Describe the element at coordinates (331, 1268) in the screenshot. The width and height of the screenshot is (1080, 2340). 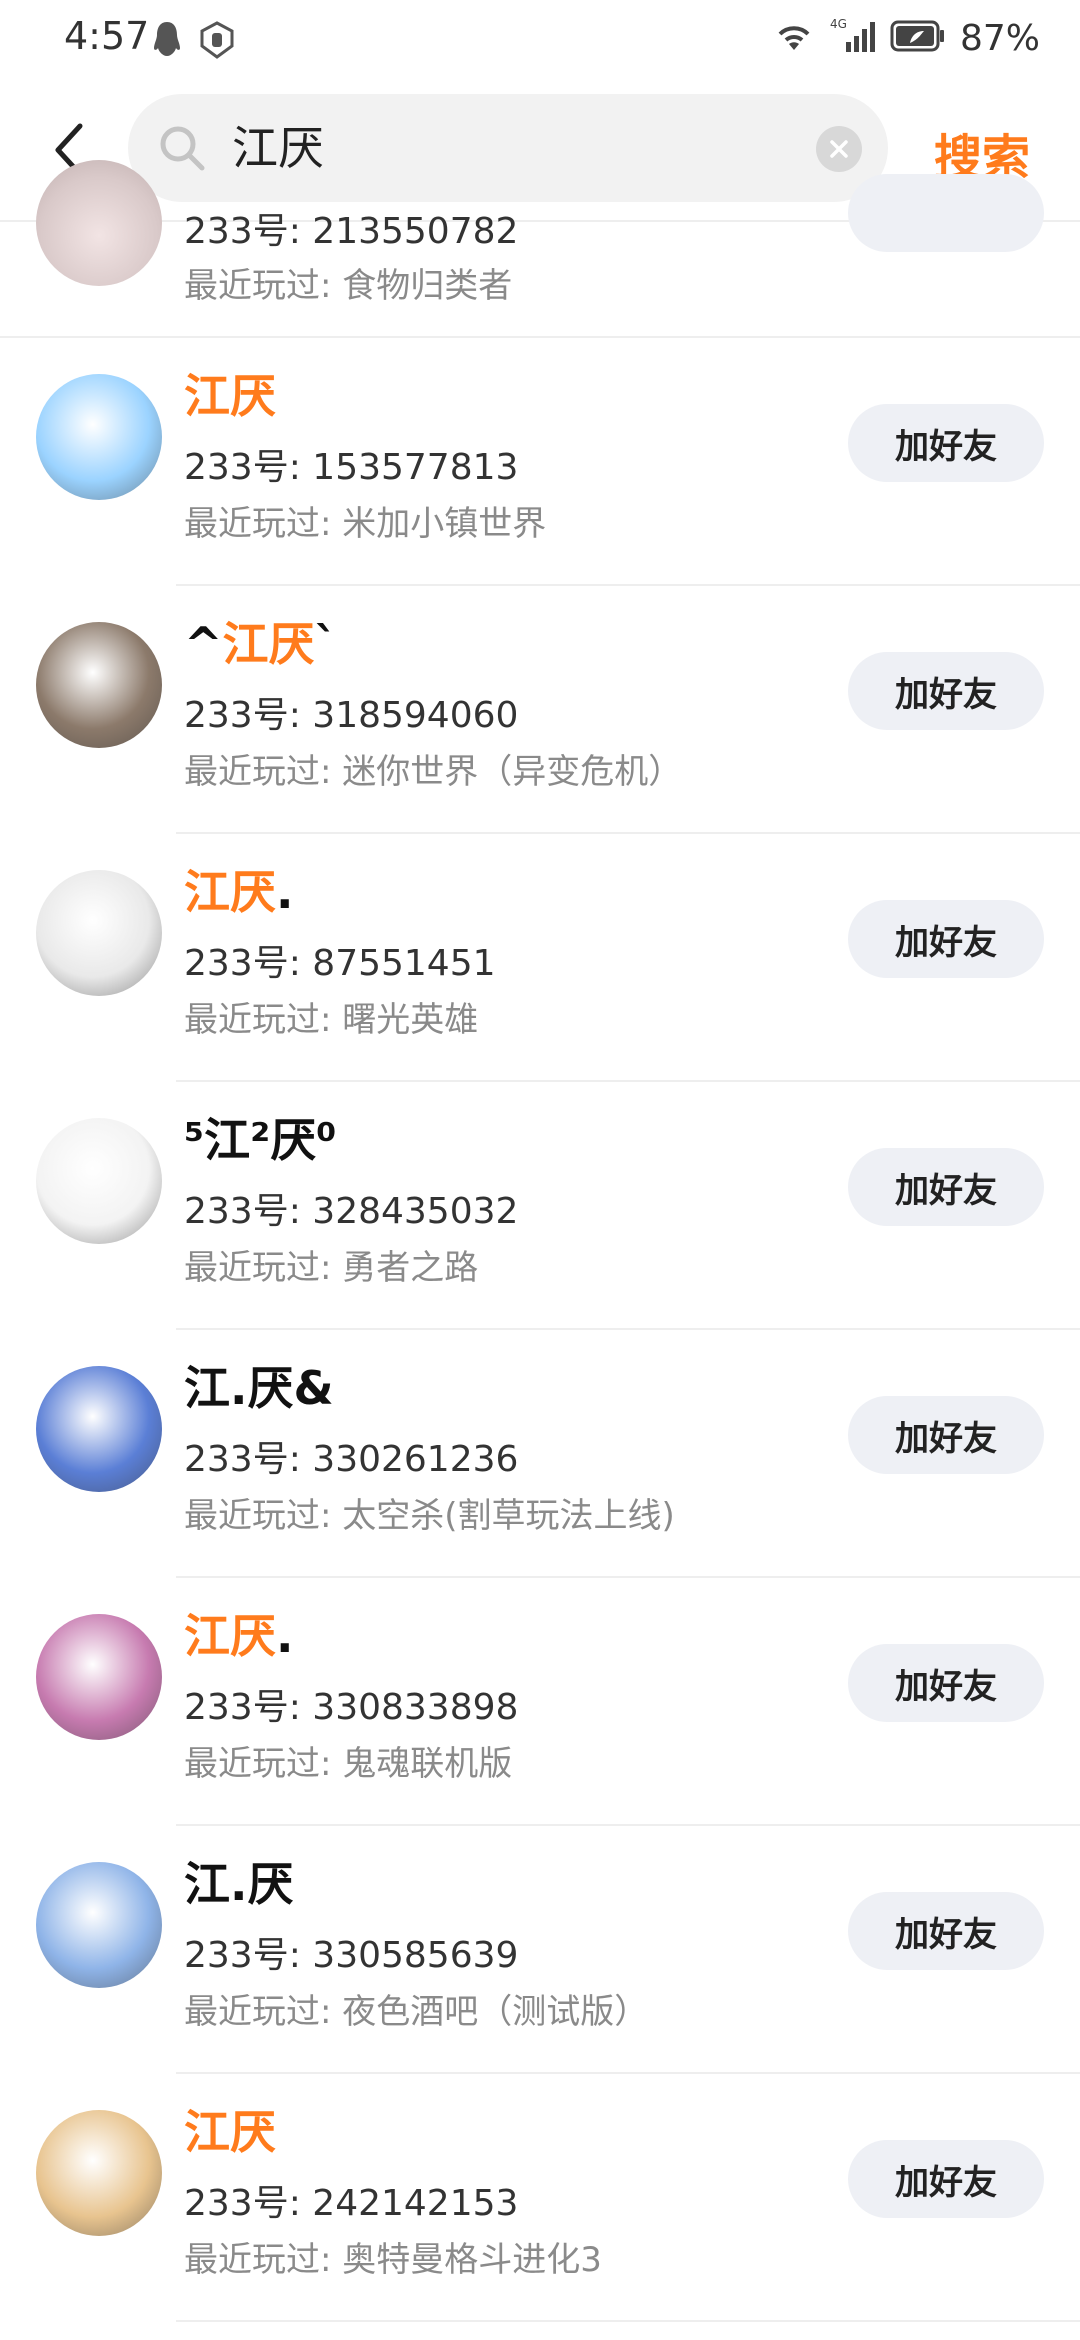
I see `recently-played: 最近玩过: 勇者之路` at that location.